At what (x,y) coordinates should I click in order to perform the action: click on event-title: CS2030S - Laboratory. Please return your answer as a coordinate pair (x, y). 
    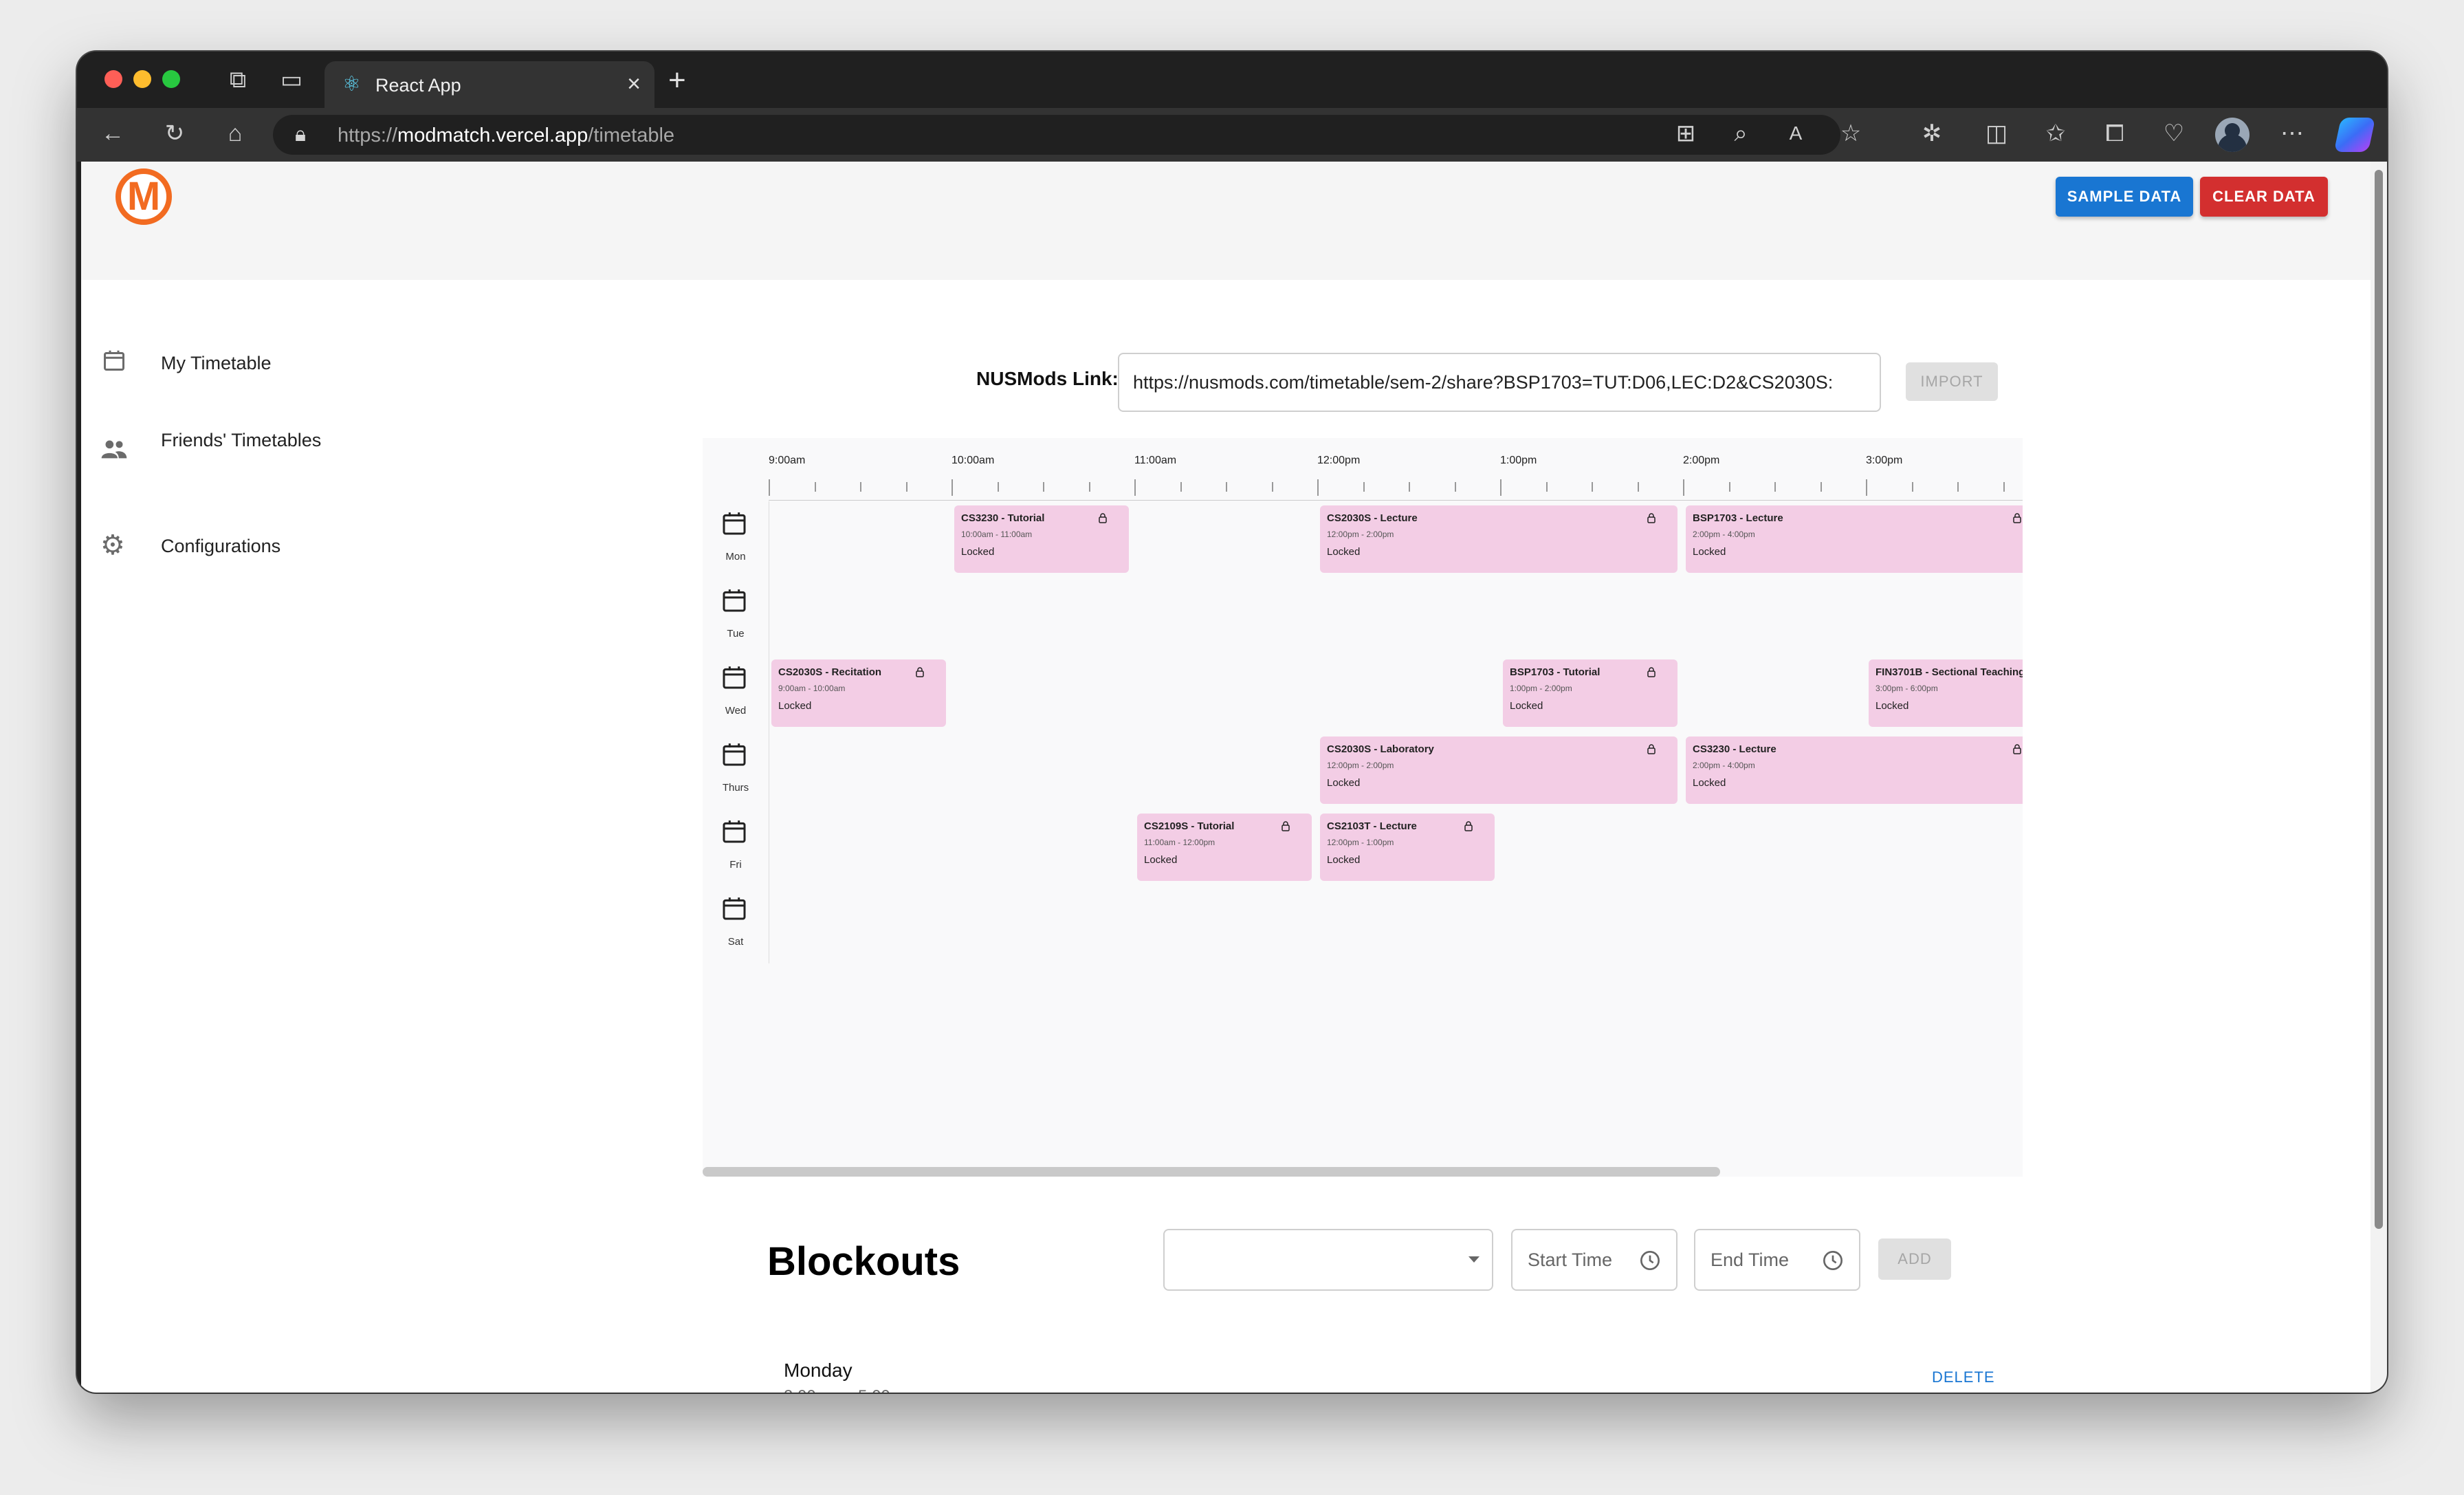
    Looking at the image, I should click on (1380, 749).